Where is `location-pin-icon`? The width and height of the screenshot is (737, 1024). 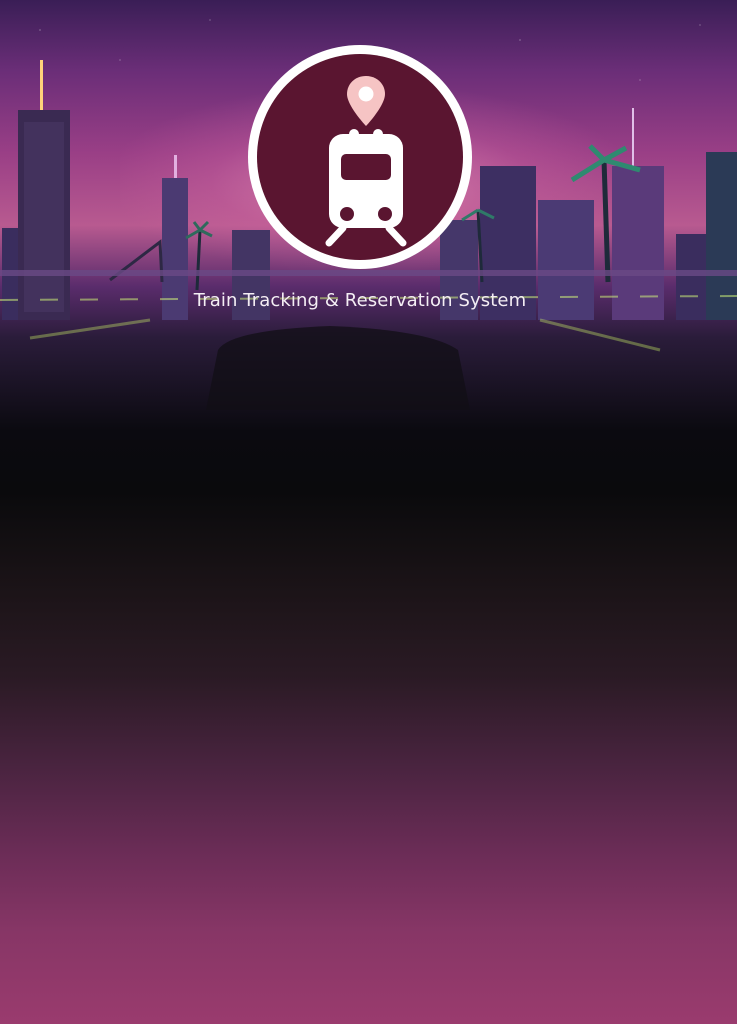
location-pin-icon is located at coordinates (366, 101).